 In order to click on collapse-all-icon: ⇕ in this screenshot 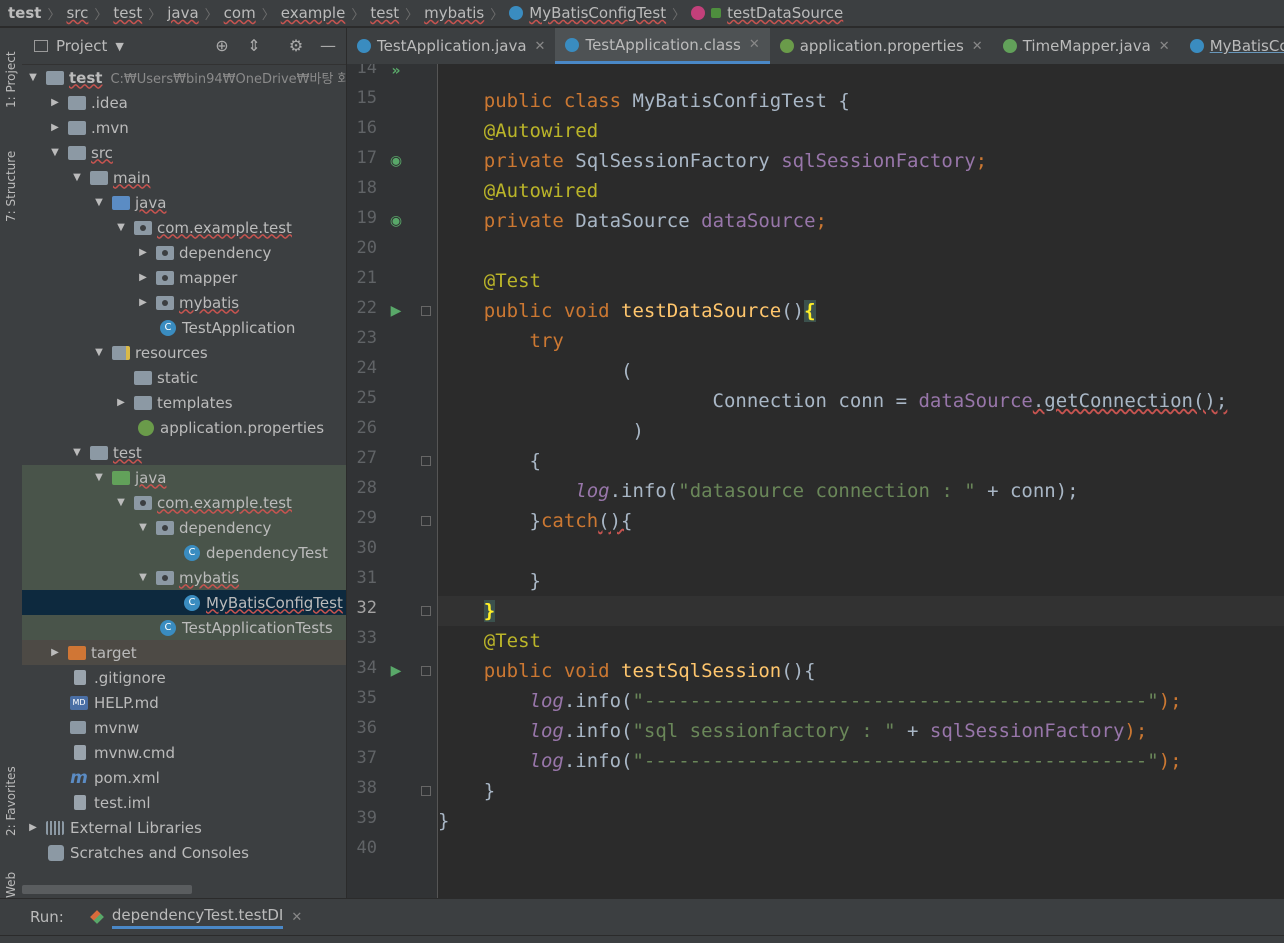, I will do `click(254, 46)`.